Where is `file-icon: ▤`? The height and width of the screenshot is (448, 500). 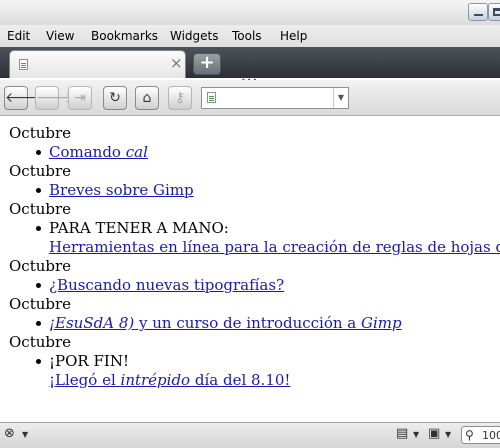
file-icon: ▤ is located at coordinates (402, 433).